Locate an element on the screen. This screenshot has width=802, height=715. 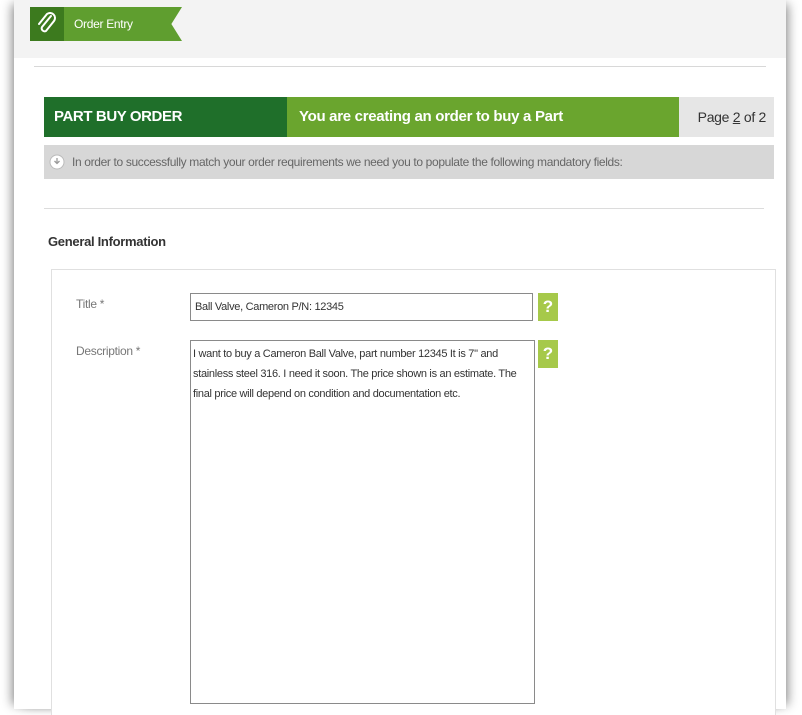
title-help-button: ? is located at coordinates (548, 307).